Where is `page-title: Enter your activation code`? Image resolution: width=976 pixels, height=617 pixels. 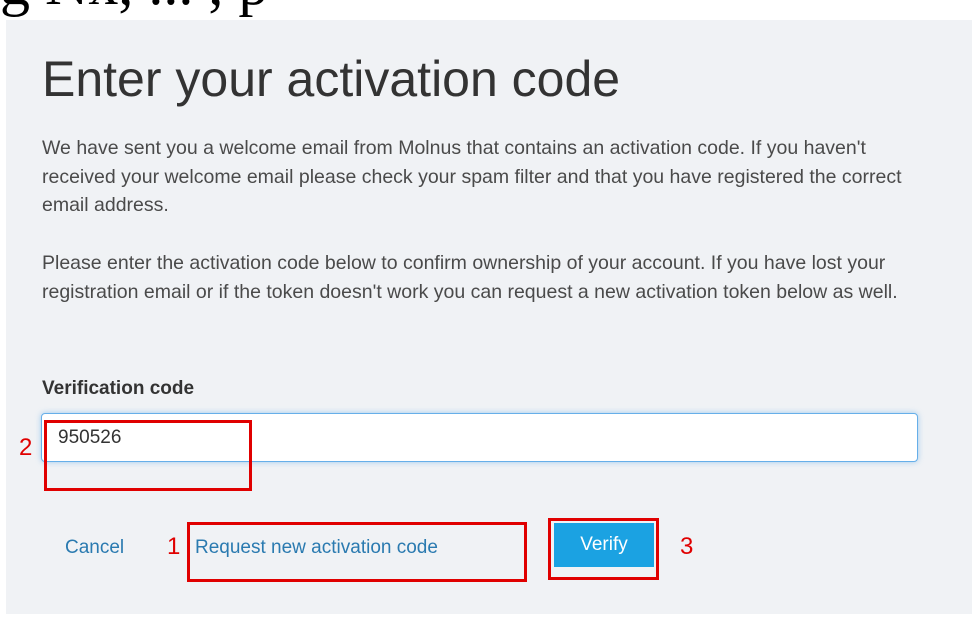
page-title: Enter your activation code is located at coordinates (331, 79).